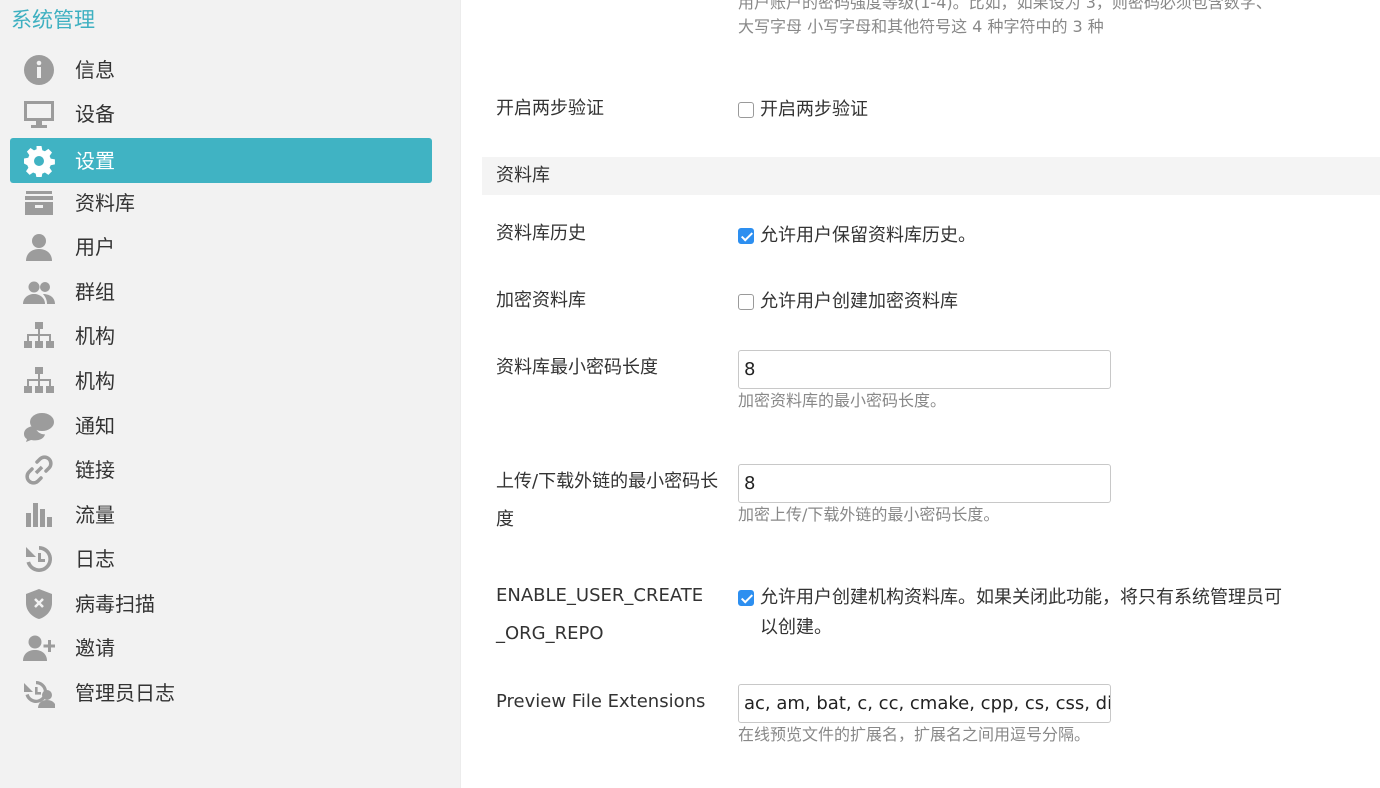 The image size is (1380, 788). What do you see at coordinates (221, 380) in the screenshot?
I see `sidebar-item-organizations-2: 机构` at bounding box center [221, 380].